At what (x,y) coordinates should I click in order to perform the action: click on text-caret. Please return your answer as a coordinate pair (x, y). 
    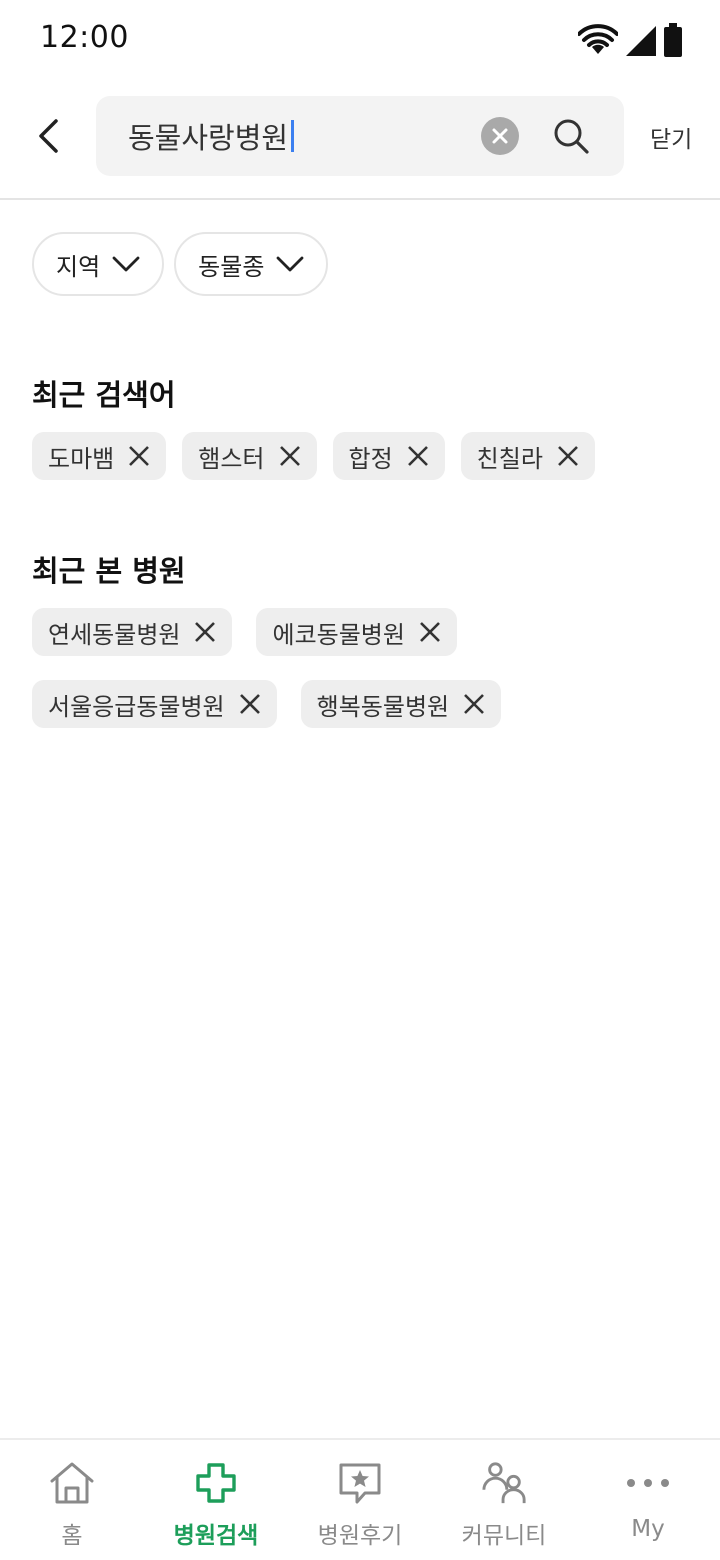
    Looking at the image, I should click on (293, 136).